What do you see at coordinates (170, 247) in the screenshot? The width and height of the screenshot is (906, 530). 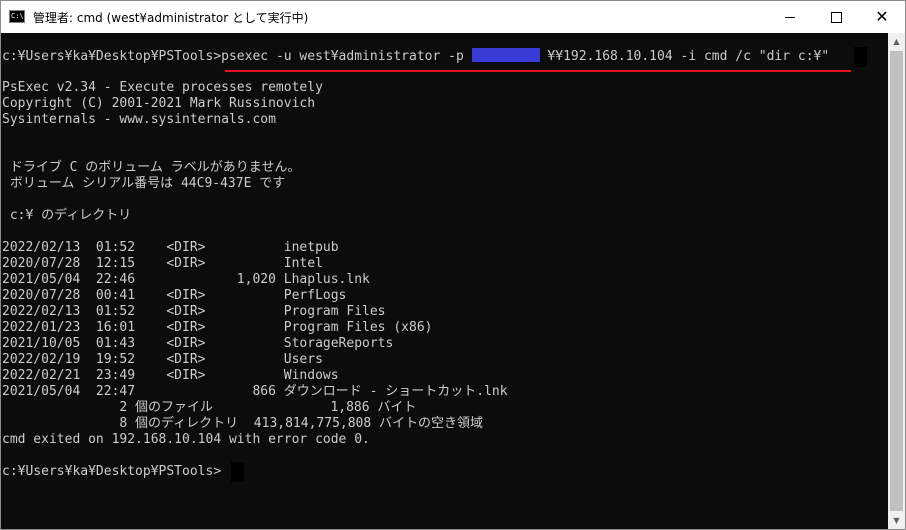 I see `dir-entry: 2022/02/13 01:52 <DIR> inetpub` at bounding box center [170, 247].